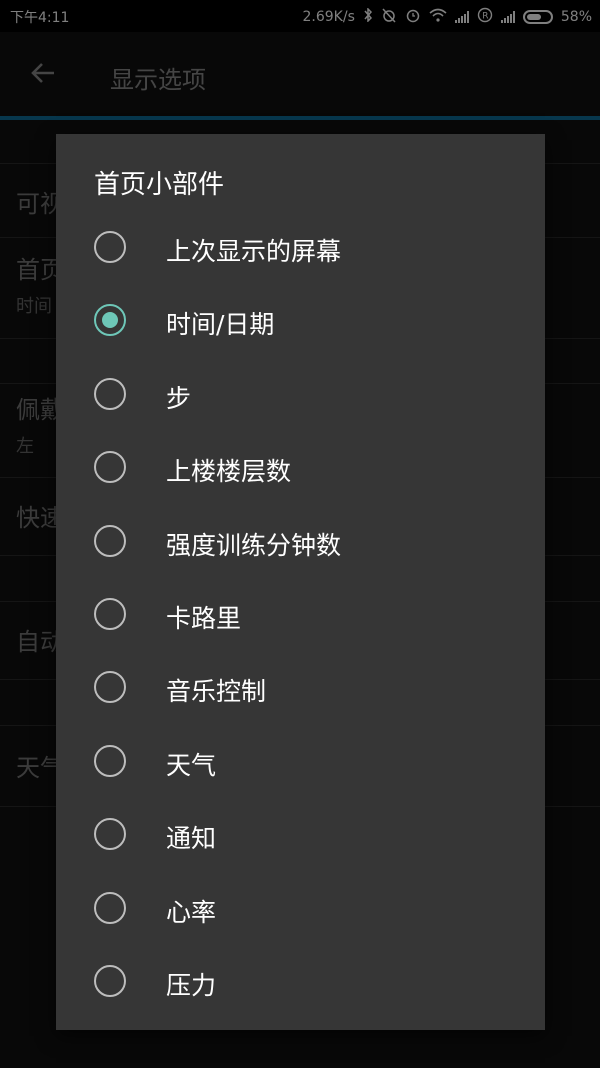  What do you see at coordinates (204, 618) in the screenshot?
I see `radio-option-label: 卡路里` at bounding box center [204, 618].